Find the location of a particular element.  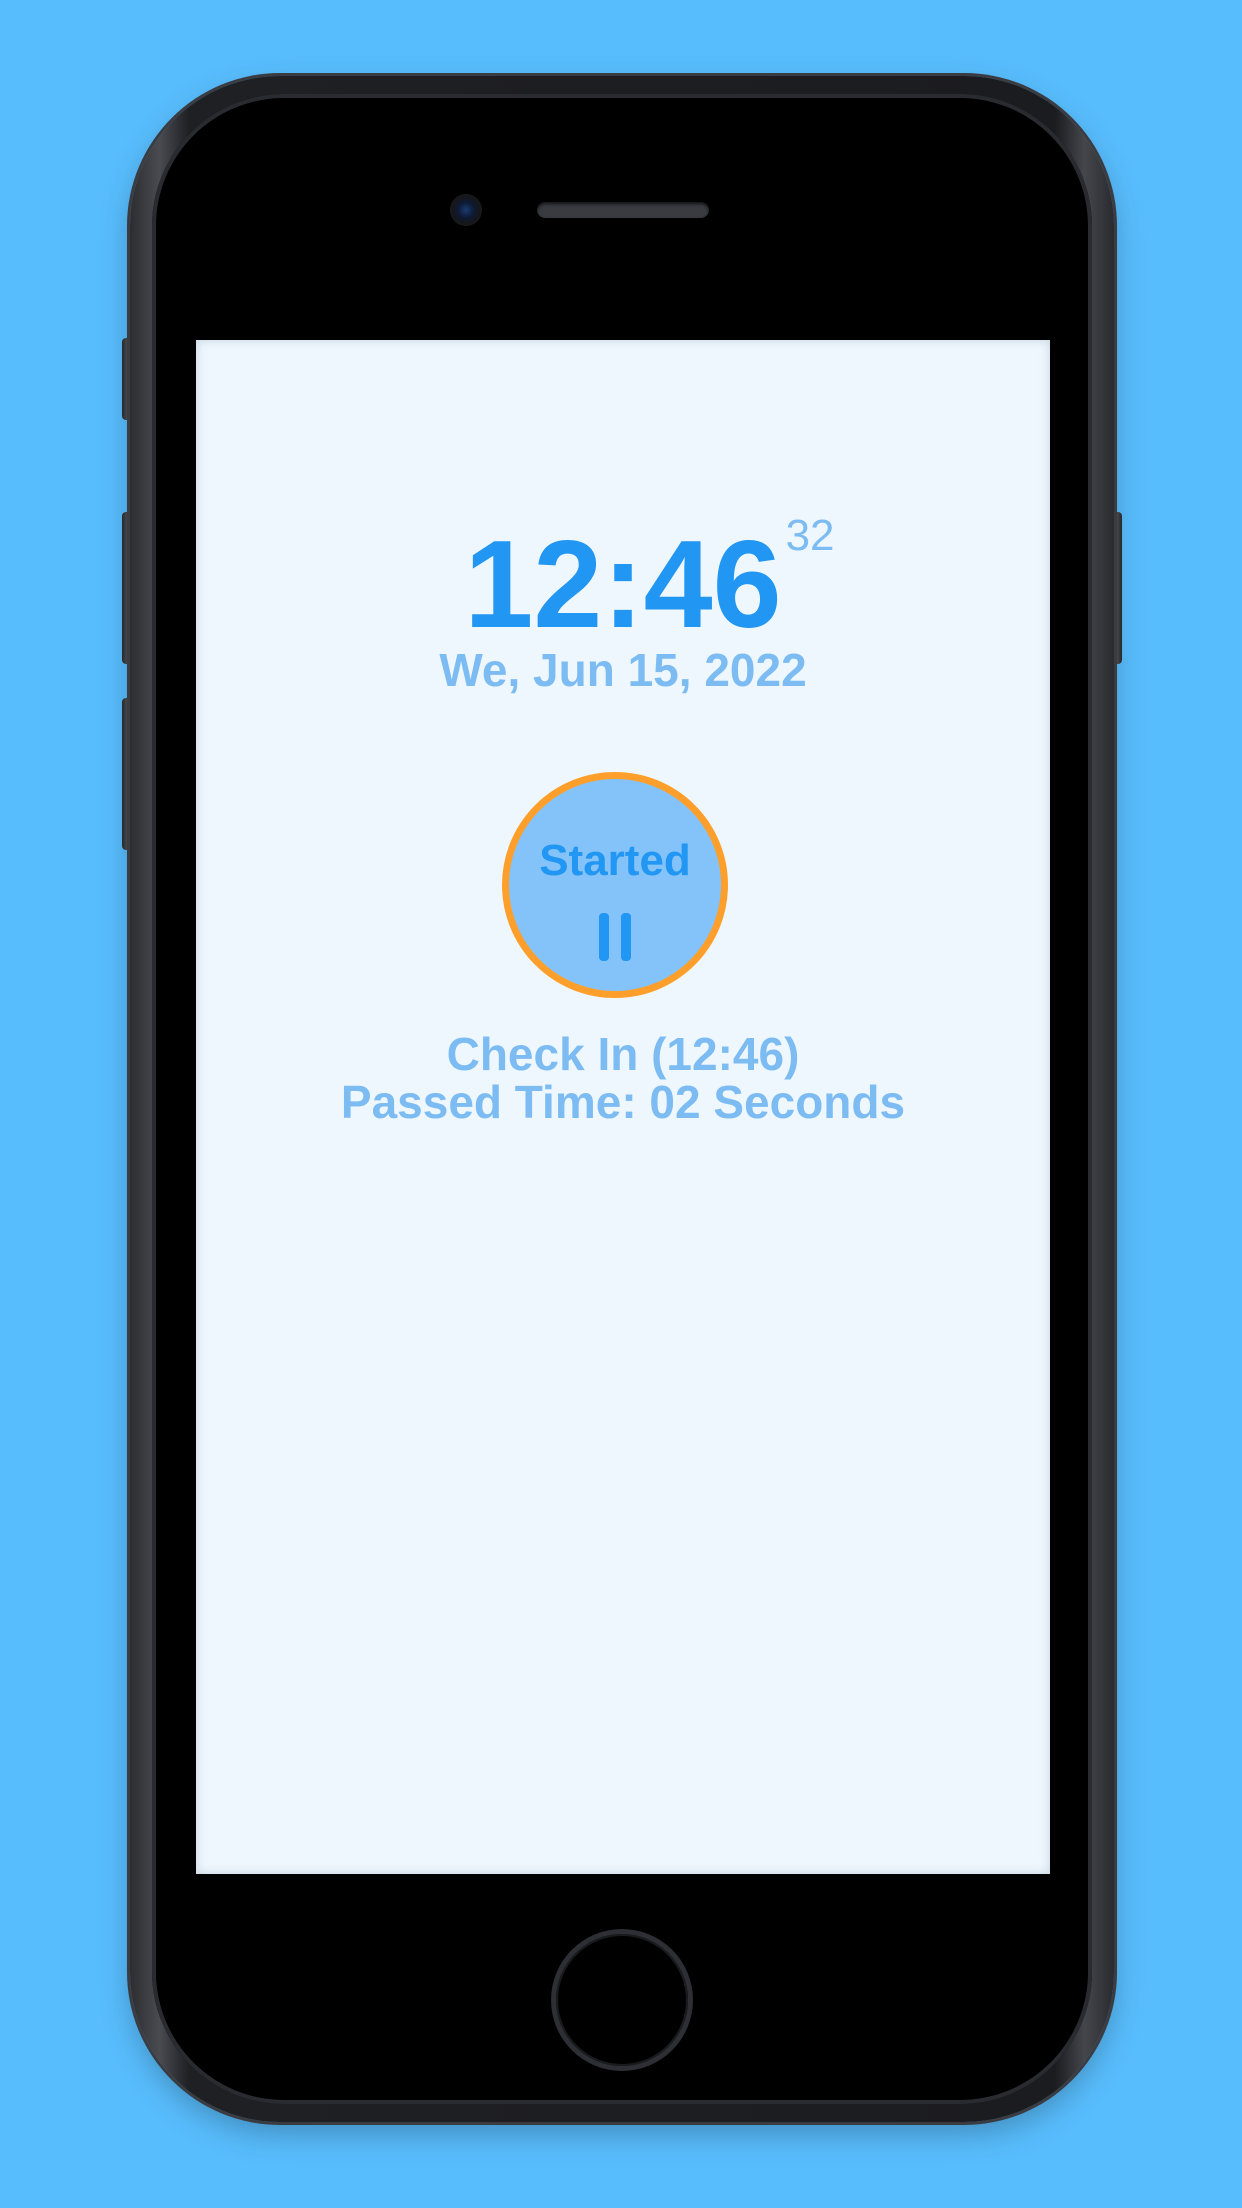

start-pause-button: Started is located at coordinates (615, 885).